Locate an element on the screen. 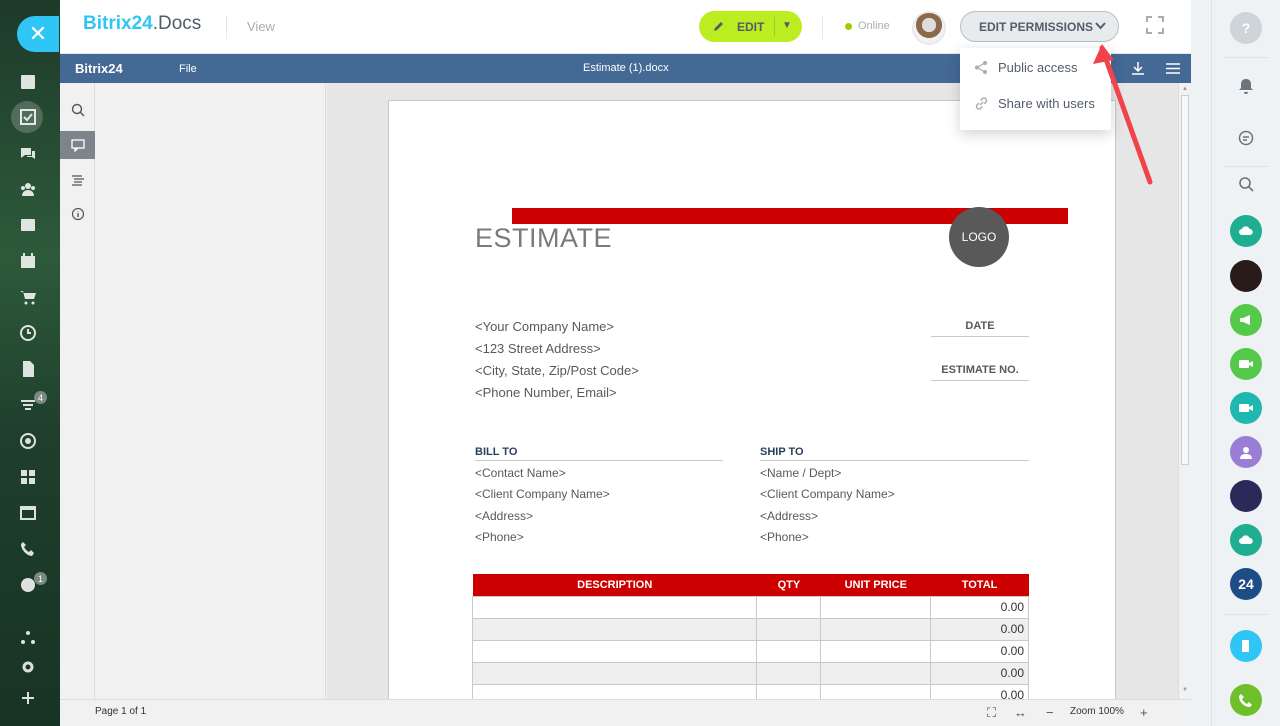 The image size is (1280, 726). page-indicator: Page 1 of 1 is located at coordinates (121, 711).